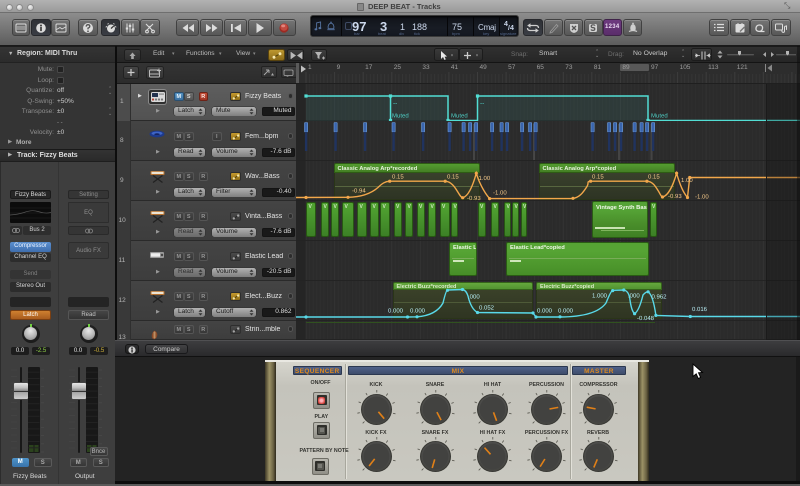 The image size is (800, 486). I want to click on svg-text: 0.016, so click(700, 309).